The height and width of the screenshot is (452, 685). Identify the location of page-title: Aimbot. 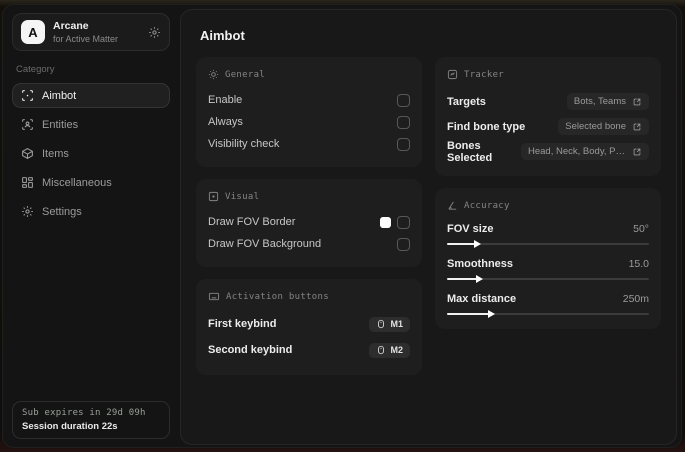
(222, 35).